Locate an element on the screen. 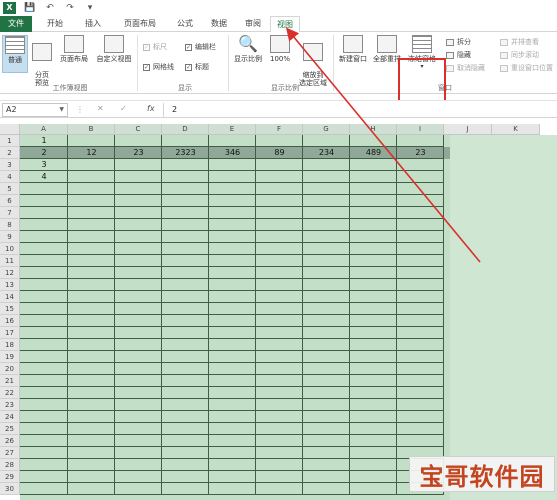 This screenshot has width=557, height=500. cell-g2: 234 is located at coordinates (326, 153).